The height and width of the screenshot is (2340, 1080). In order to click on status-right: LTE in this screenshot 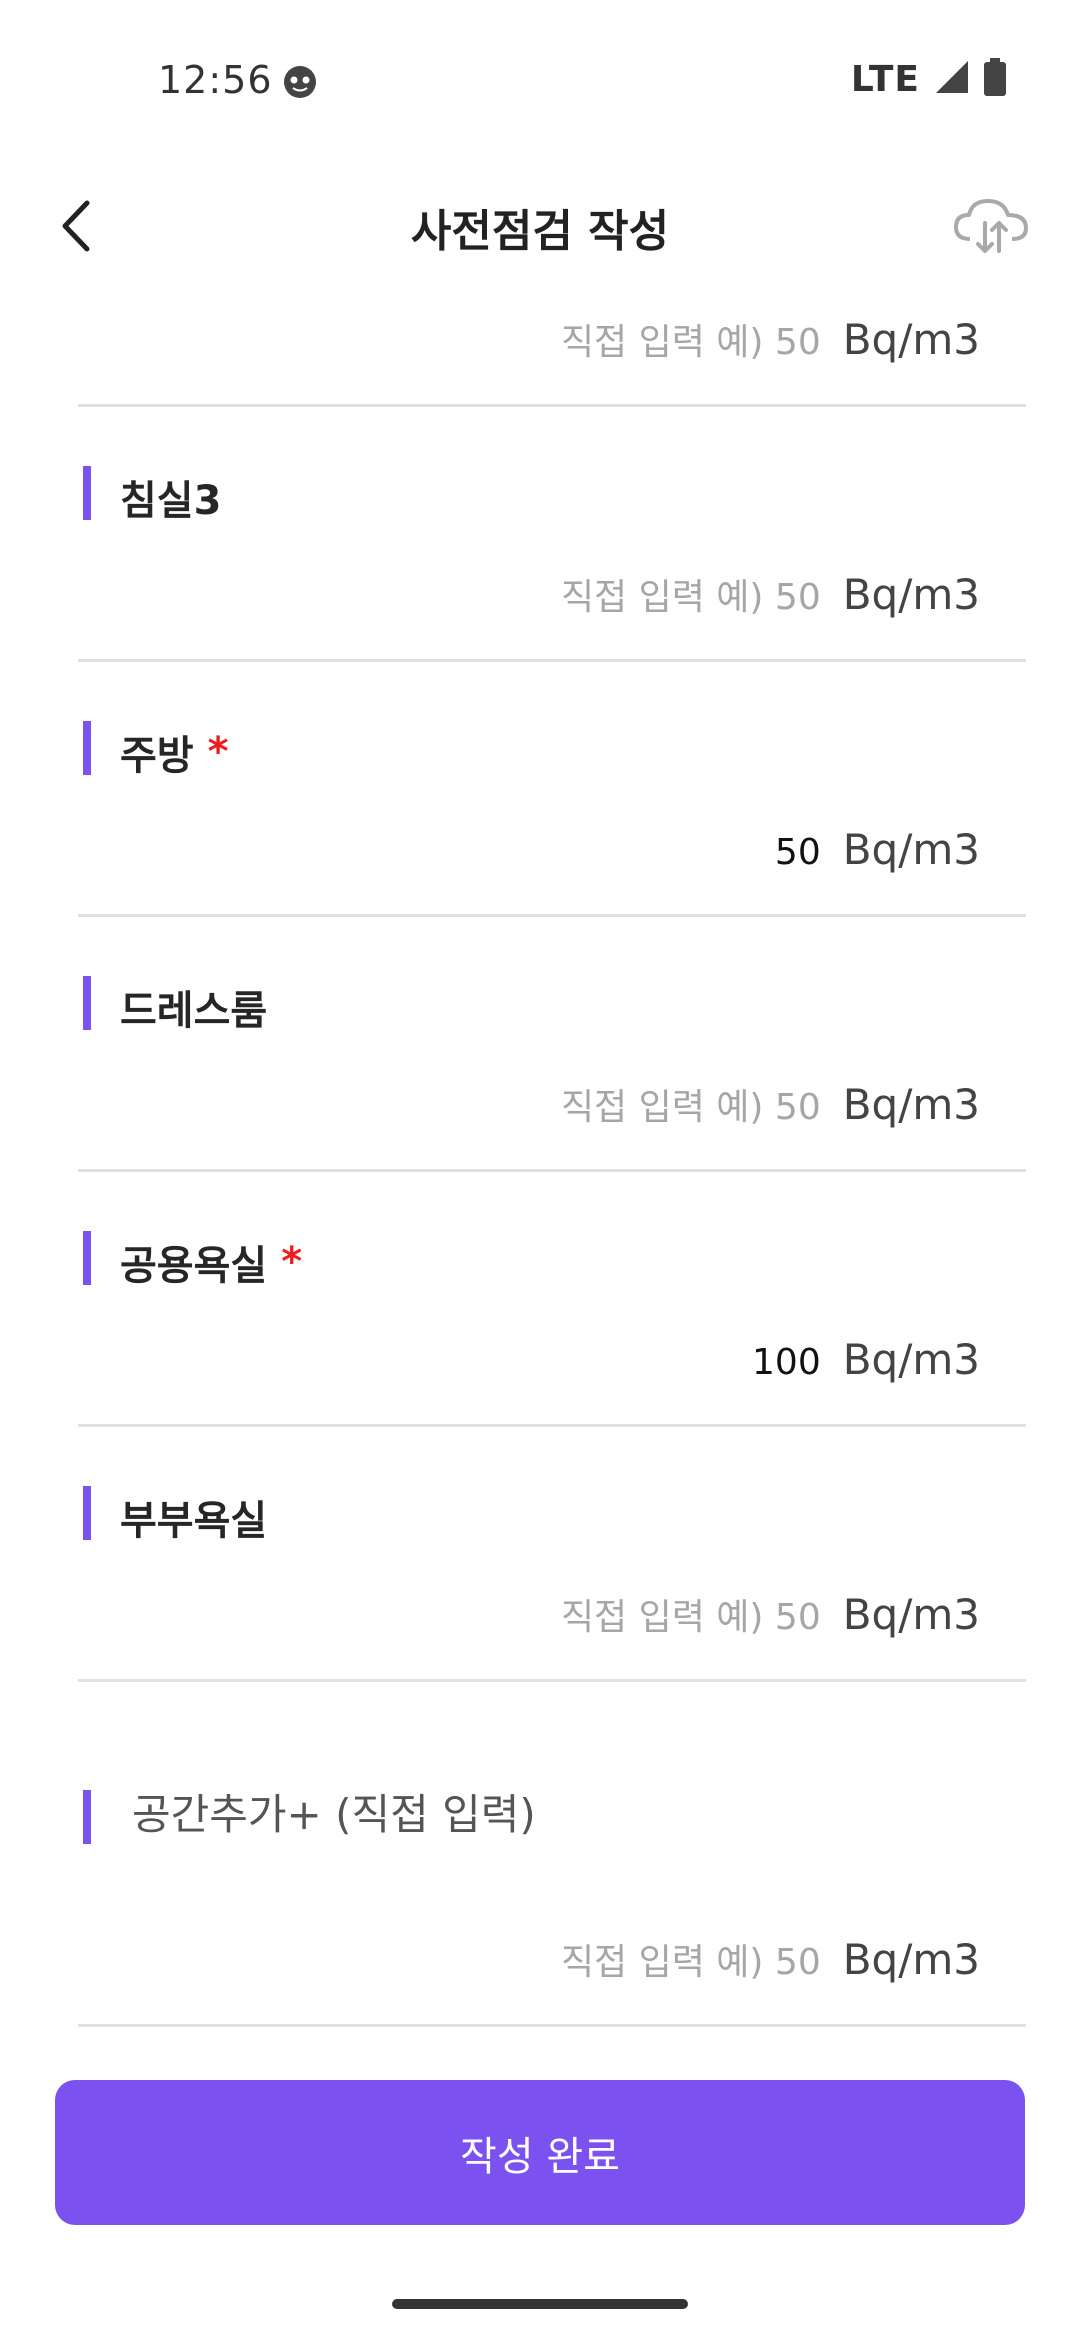, I will do `click(928, 79)`.